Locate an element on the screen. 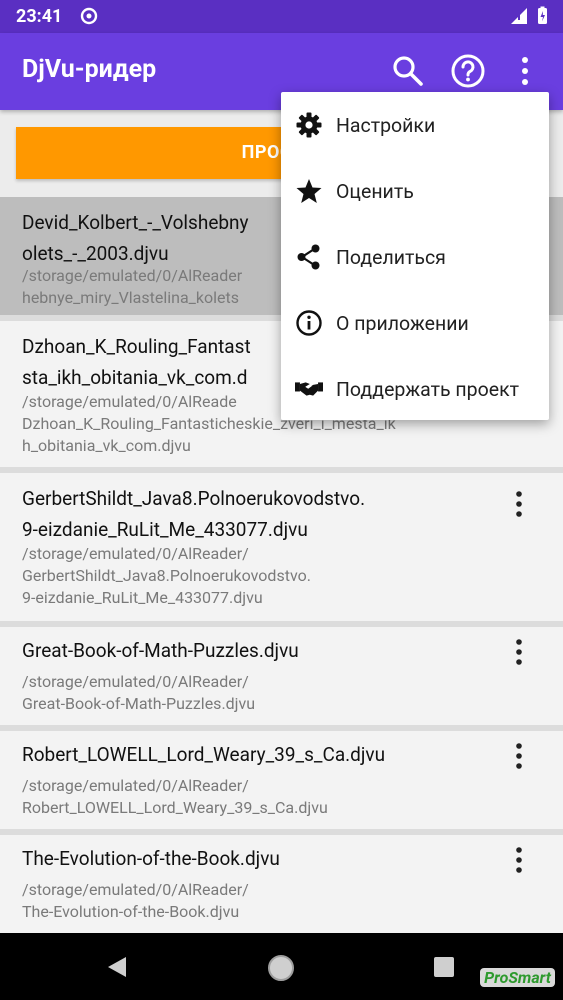  menu-item-share: Поделиться is located at coordinates (415, 257).